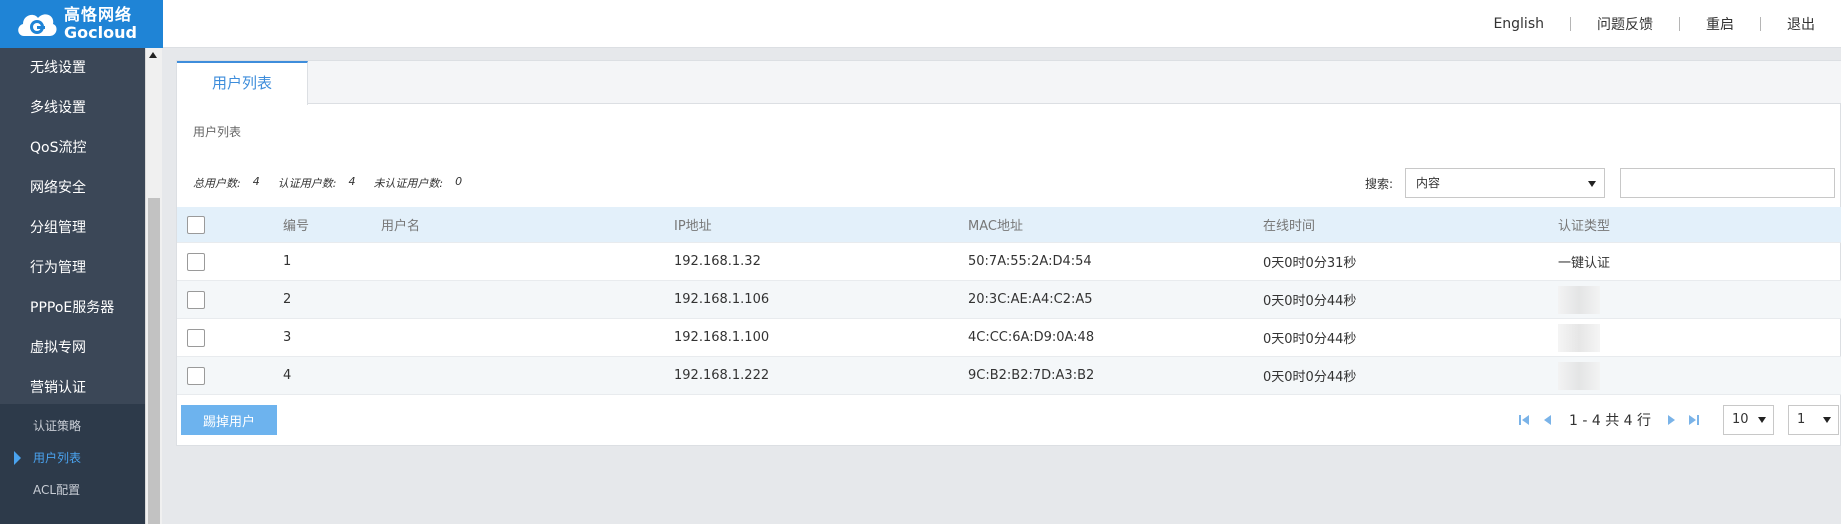 This screenshot has width=1841, height=524. Describe the element at coordinates (1814, 420) in the screenshot. I see `page-number-select: 1` at that location.